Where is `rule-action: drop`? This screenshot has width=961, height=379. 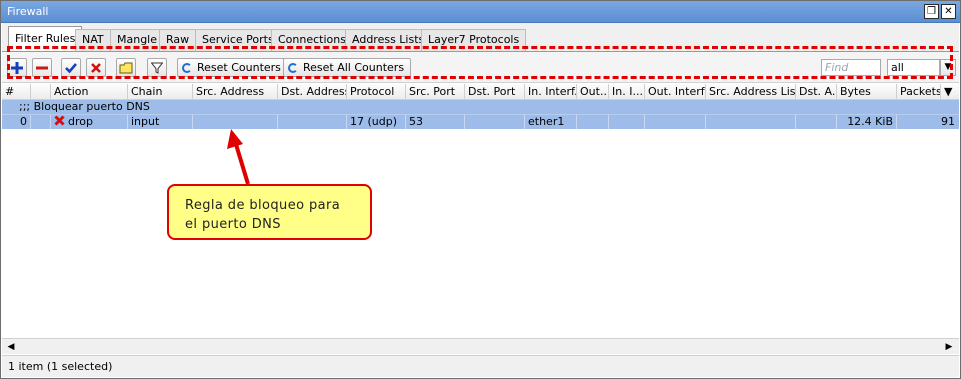
rule-action: drop is located at coordinates (89, 122).